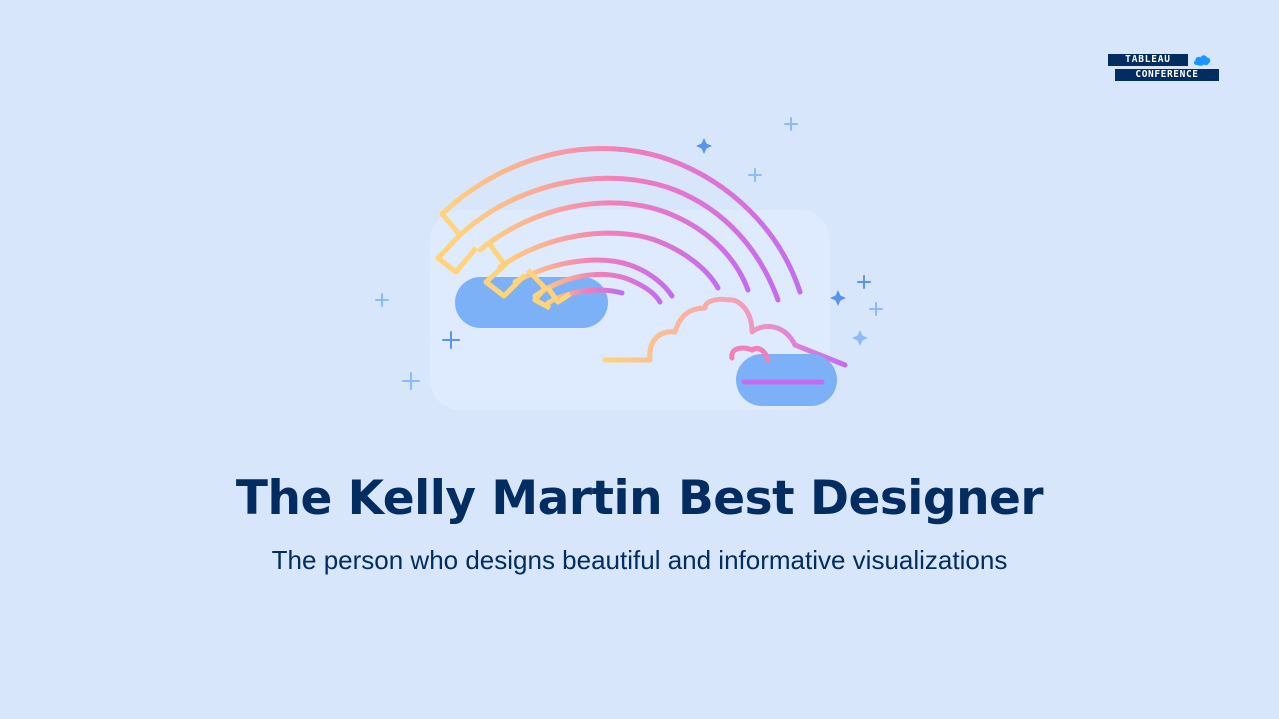 The height and width of the screenshot is (719, 1279). I want to click on left-cloud-shape, so click(531, 302).